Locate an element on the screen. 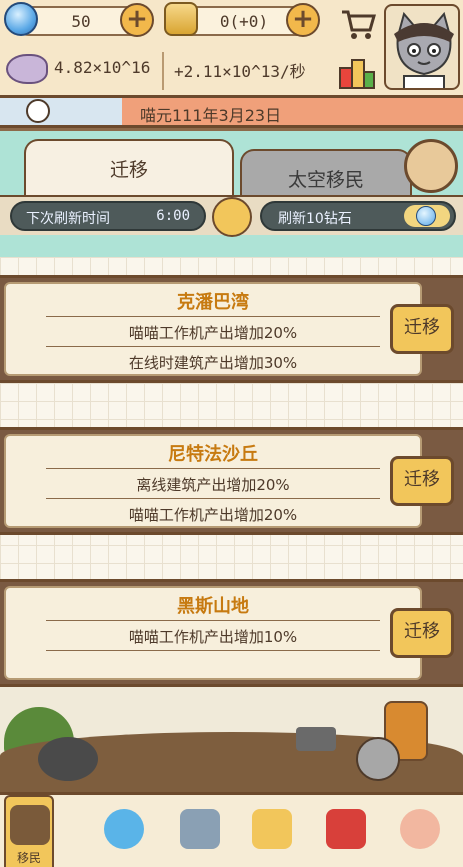 The width and height of the screenshot is (463, 867). cat-icon is located at coordinates (378, 759).